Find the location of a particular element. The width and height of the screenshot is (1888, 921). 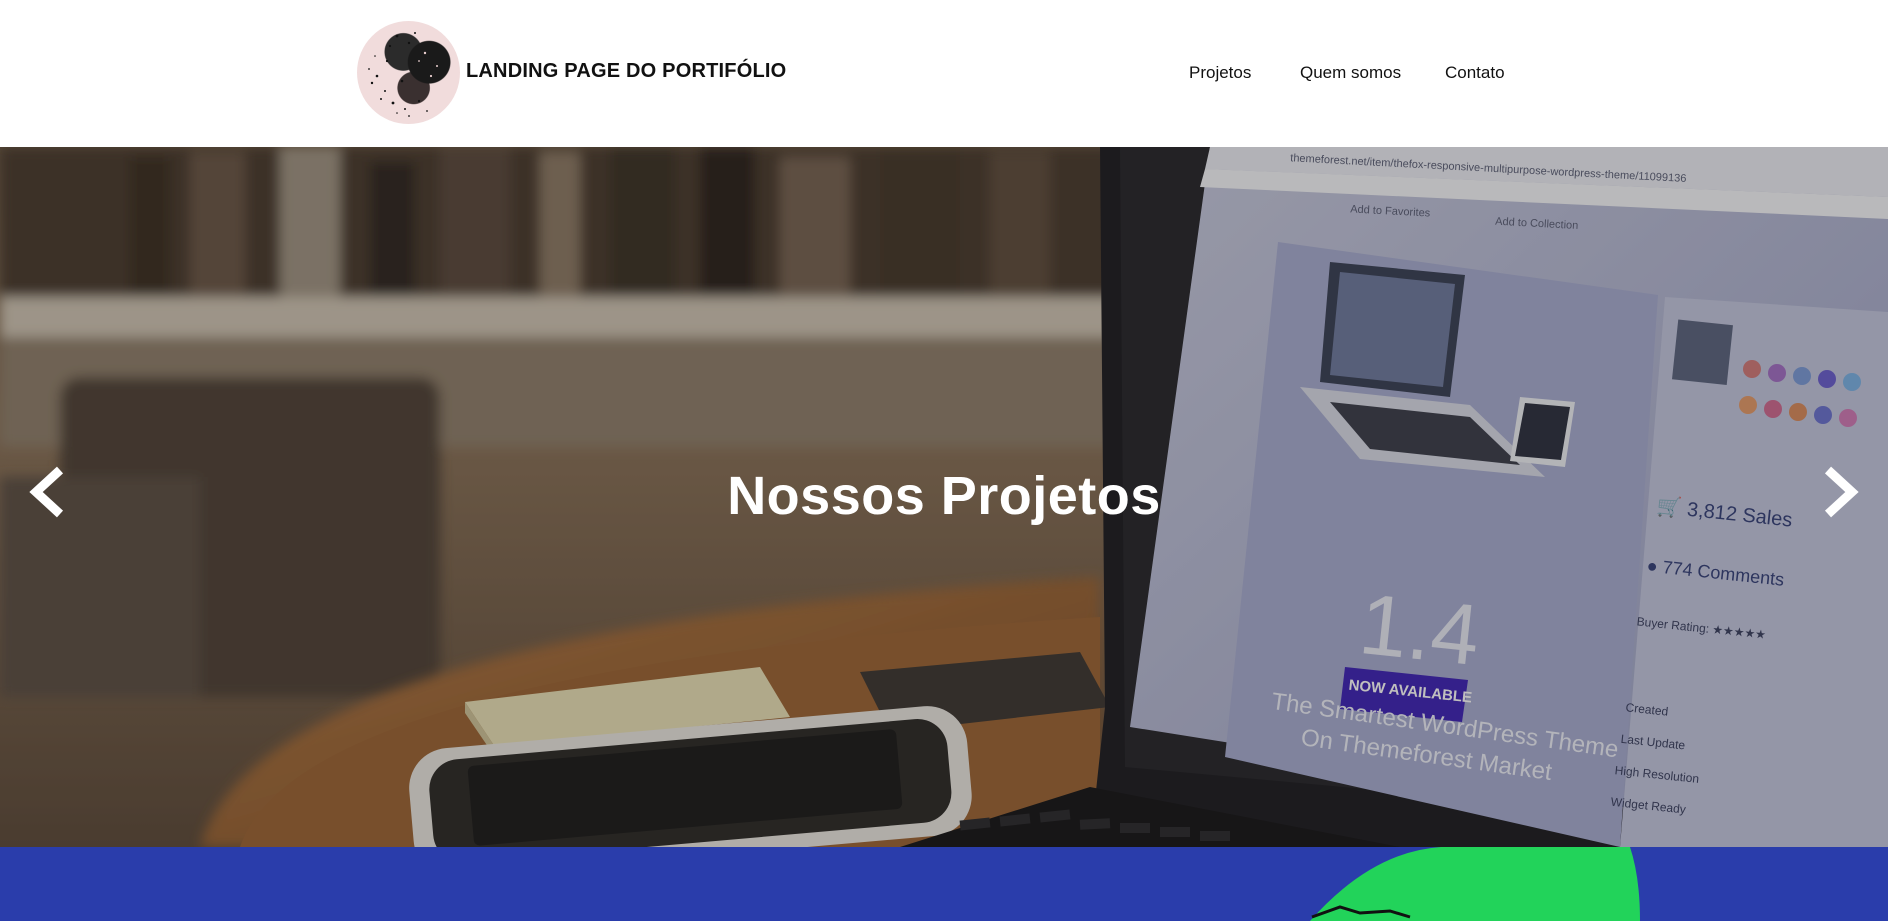

chevron-left-icon is located at coordinates (46, 492).